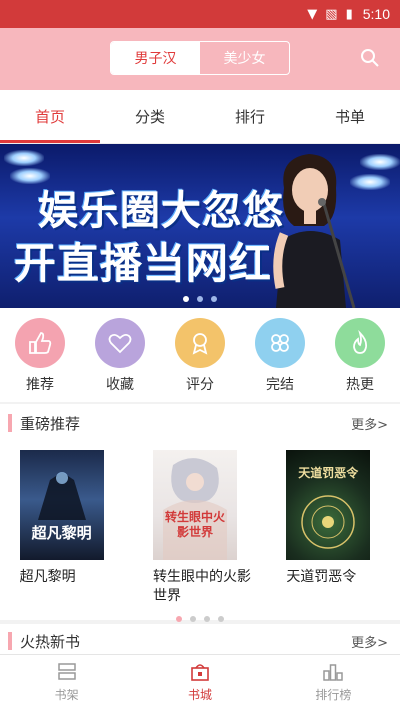  I want to click on shortcut-label: 评分, so click(200, 385).